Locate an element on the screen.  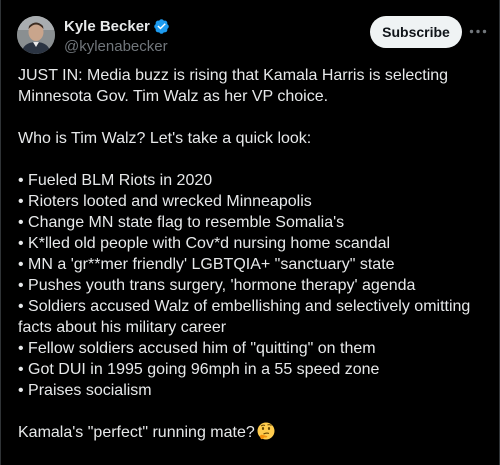
more-options-icon is located at coordinates (478, 31).